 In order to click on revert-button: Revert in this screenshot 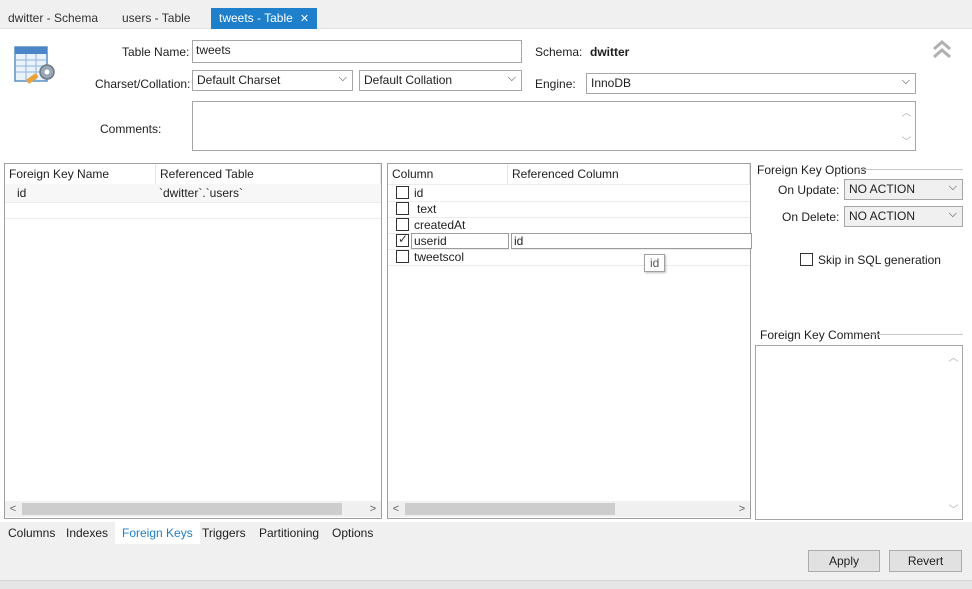, I will do `click(925, 561)`.